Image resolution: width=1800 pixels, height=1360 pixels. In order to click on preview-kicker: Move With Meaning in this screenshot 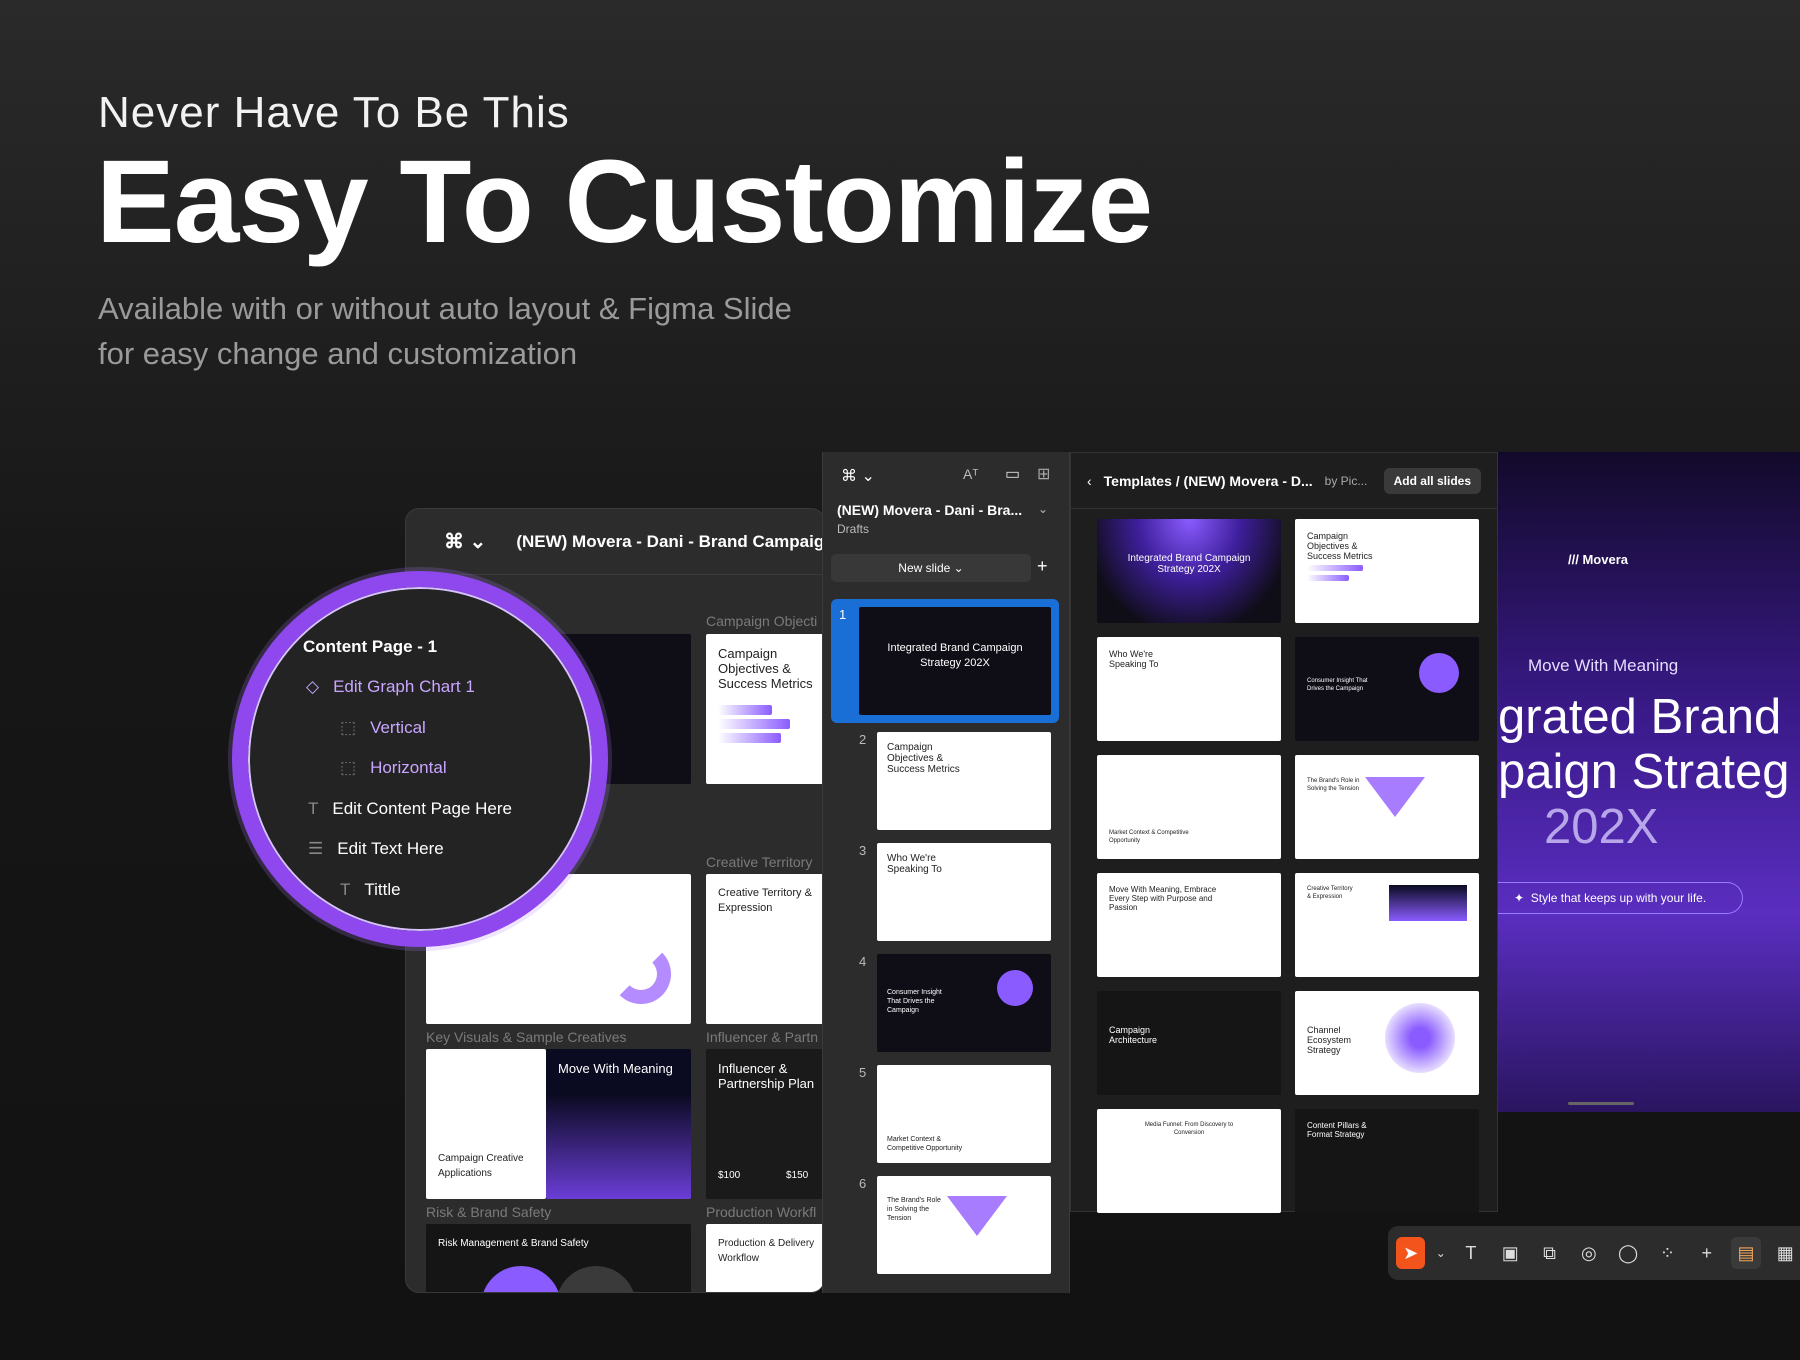, I will do `click(1603, 665)`.